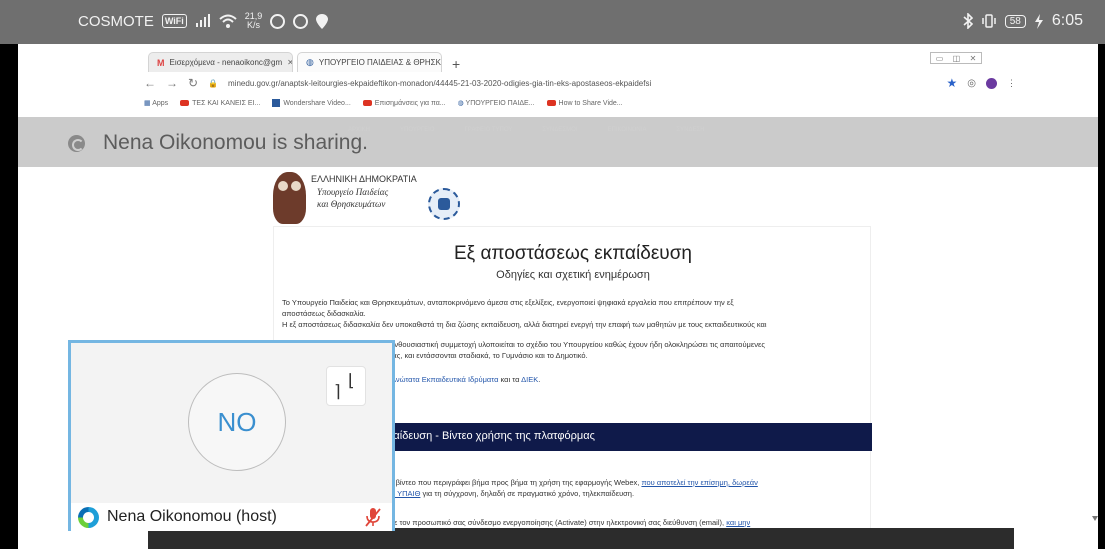 Image resolution: width=1105 pixels, height=549 pixels. Describe the element at coordinates (581, 538) in the screenshot. I see `shared-taskbar` at that location.